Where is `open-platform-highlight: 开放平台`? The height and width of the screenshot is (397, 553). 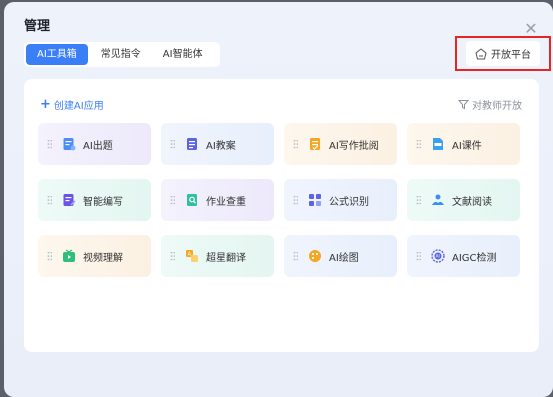 open-platform-highlight: 开放平台 is located at coordinates (503, 53).